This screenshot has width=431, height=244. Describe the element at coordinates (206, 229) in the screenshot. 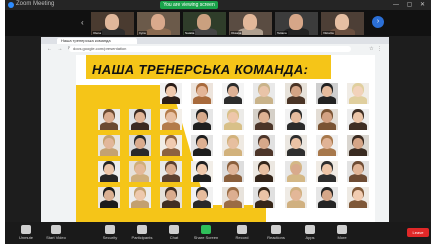

I see `share-screen-icon` at that location.